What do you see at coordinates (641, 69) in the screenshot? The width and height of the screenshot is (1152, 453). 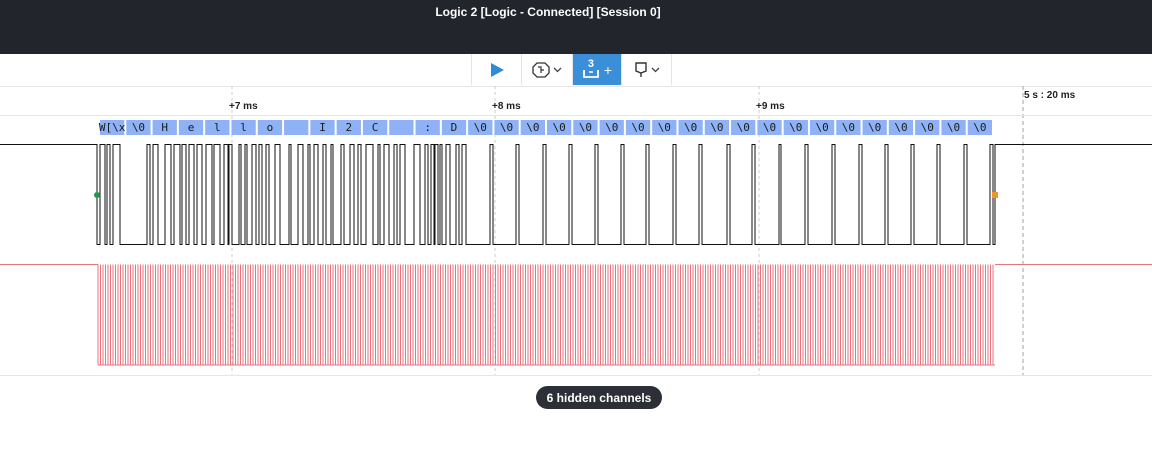 I see `flag-icon` at bounding box center [641, 69].